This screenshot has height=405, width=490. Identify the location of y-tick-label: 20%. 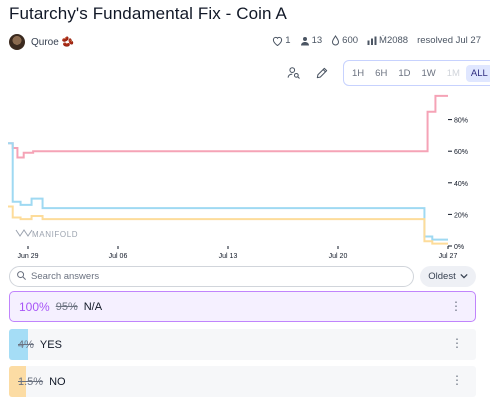
(461, 215).